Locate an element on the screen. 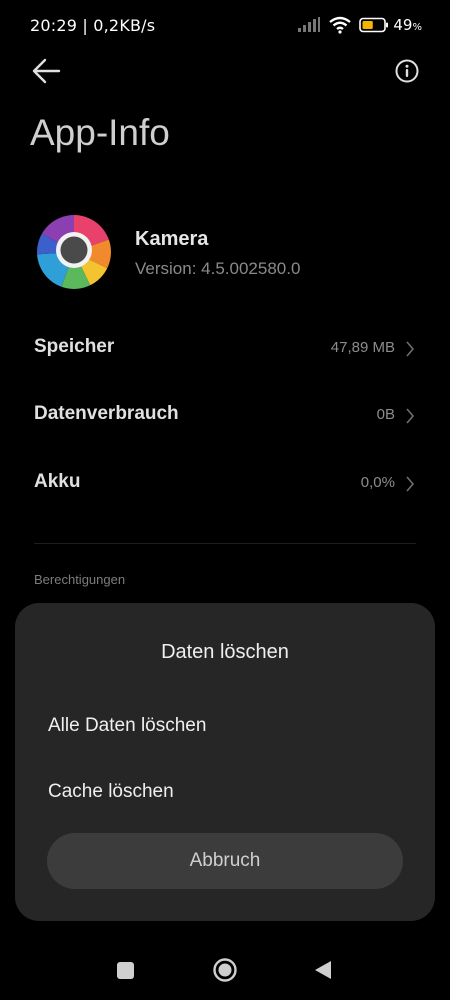 Image resolution: width=450 pixels, height=1000 pixels. home-icon is located at coordinates (225, 970).